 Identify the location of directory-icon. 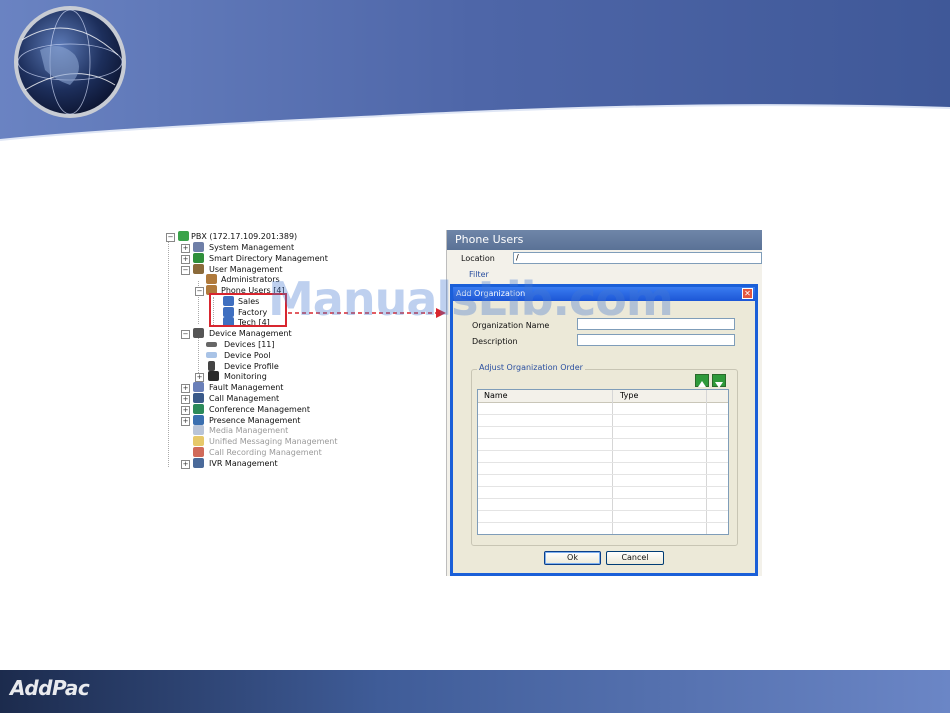
(198, 258).